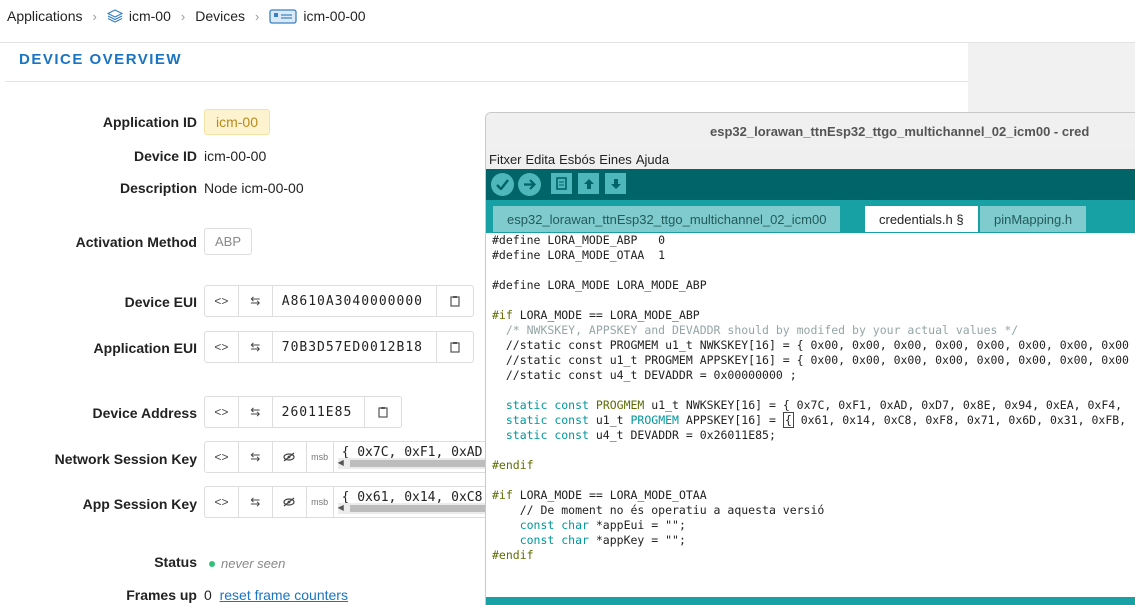 The width and height of the screenshot is (1135, 605). Describe the element at coordinates (1033, 219) in the screenshot. I see `tab-pinmapping: pinMapping.h` at that location.